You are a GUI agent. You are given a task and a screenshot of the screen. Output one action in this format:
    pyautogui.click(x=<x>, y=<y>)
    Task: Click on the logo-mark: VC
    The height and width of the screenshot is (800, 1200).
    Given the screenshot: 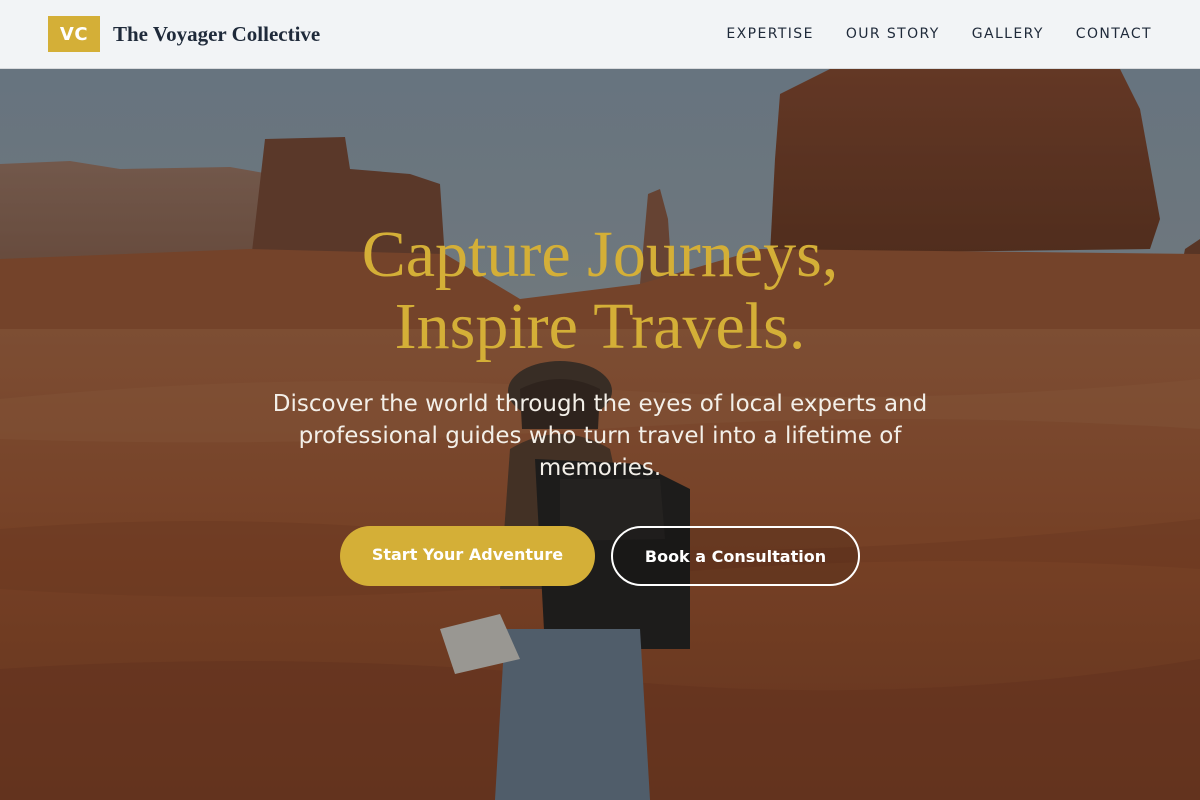 What is the action you would take?
    pyautogui.click(x=74, y=34)
    